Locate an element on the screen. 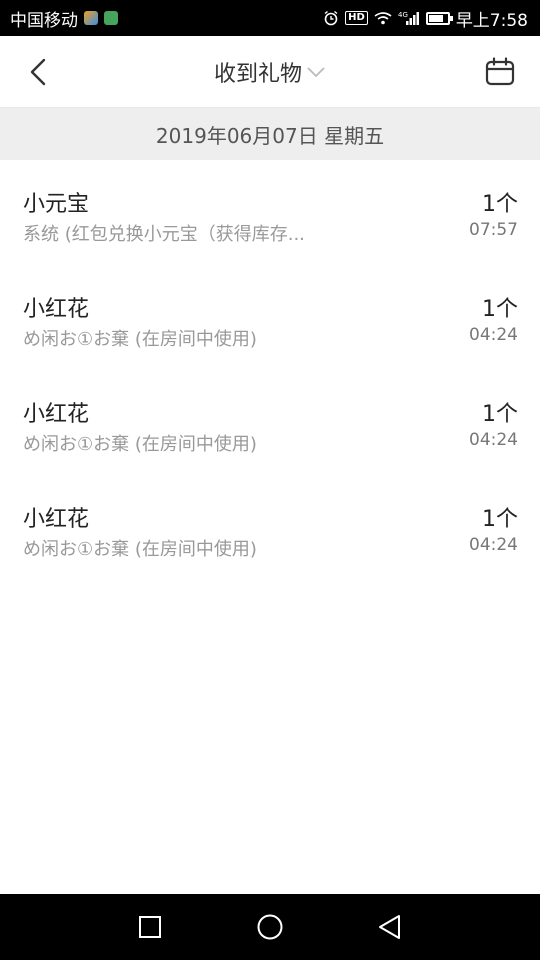 The height and width of the screenshot is (960, 540). page-title: 收到礼物 is located at coordinates (257, 74).